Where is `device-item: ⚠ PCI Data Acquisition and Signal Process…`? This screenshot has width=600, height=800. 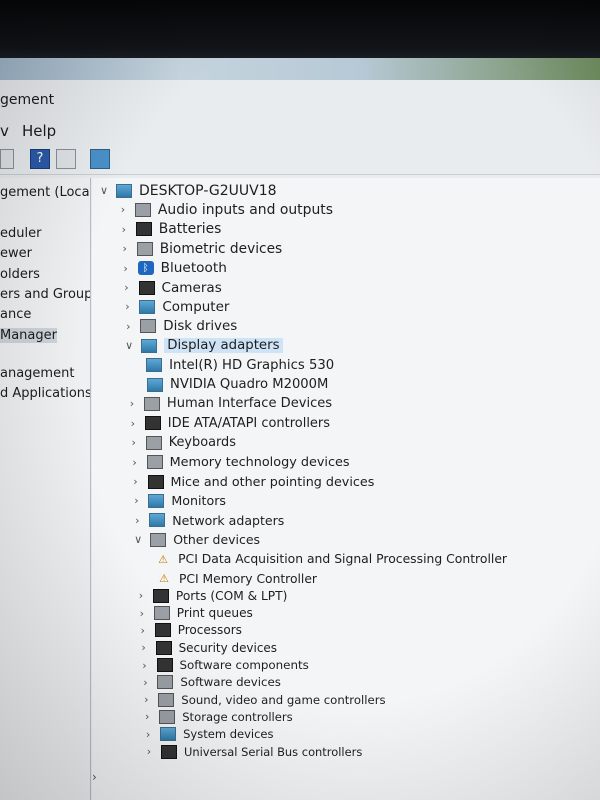
device-item: ⚠ PCI Data Acquisition and Signal Process… is located at coordinates (331, 559).